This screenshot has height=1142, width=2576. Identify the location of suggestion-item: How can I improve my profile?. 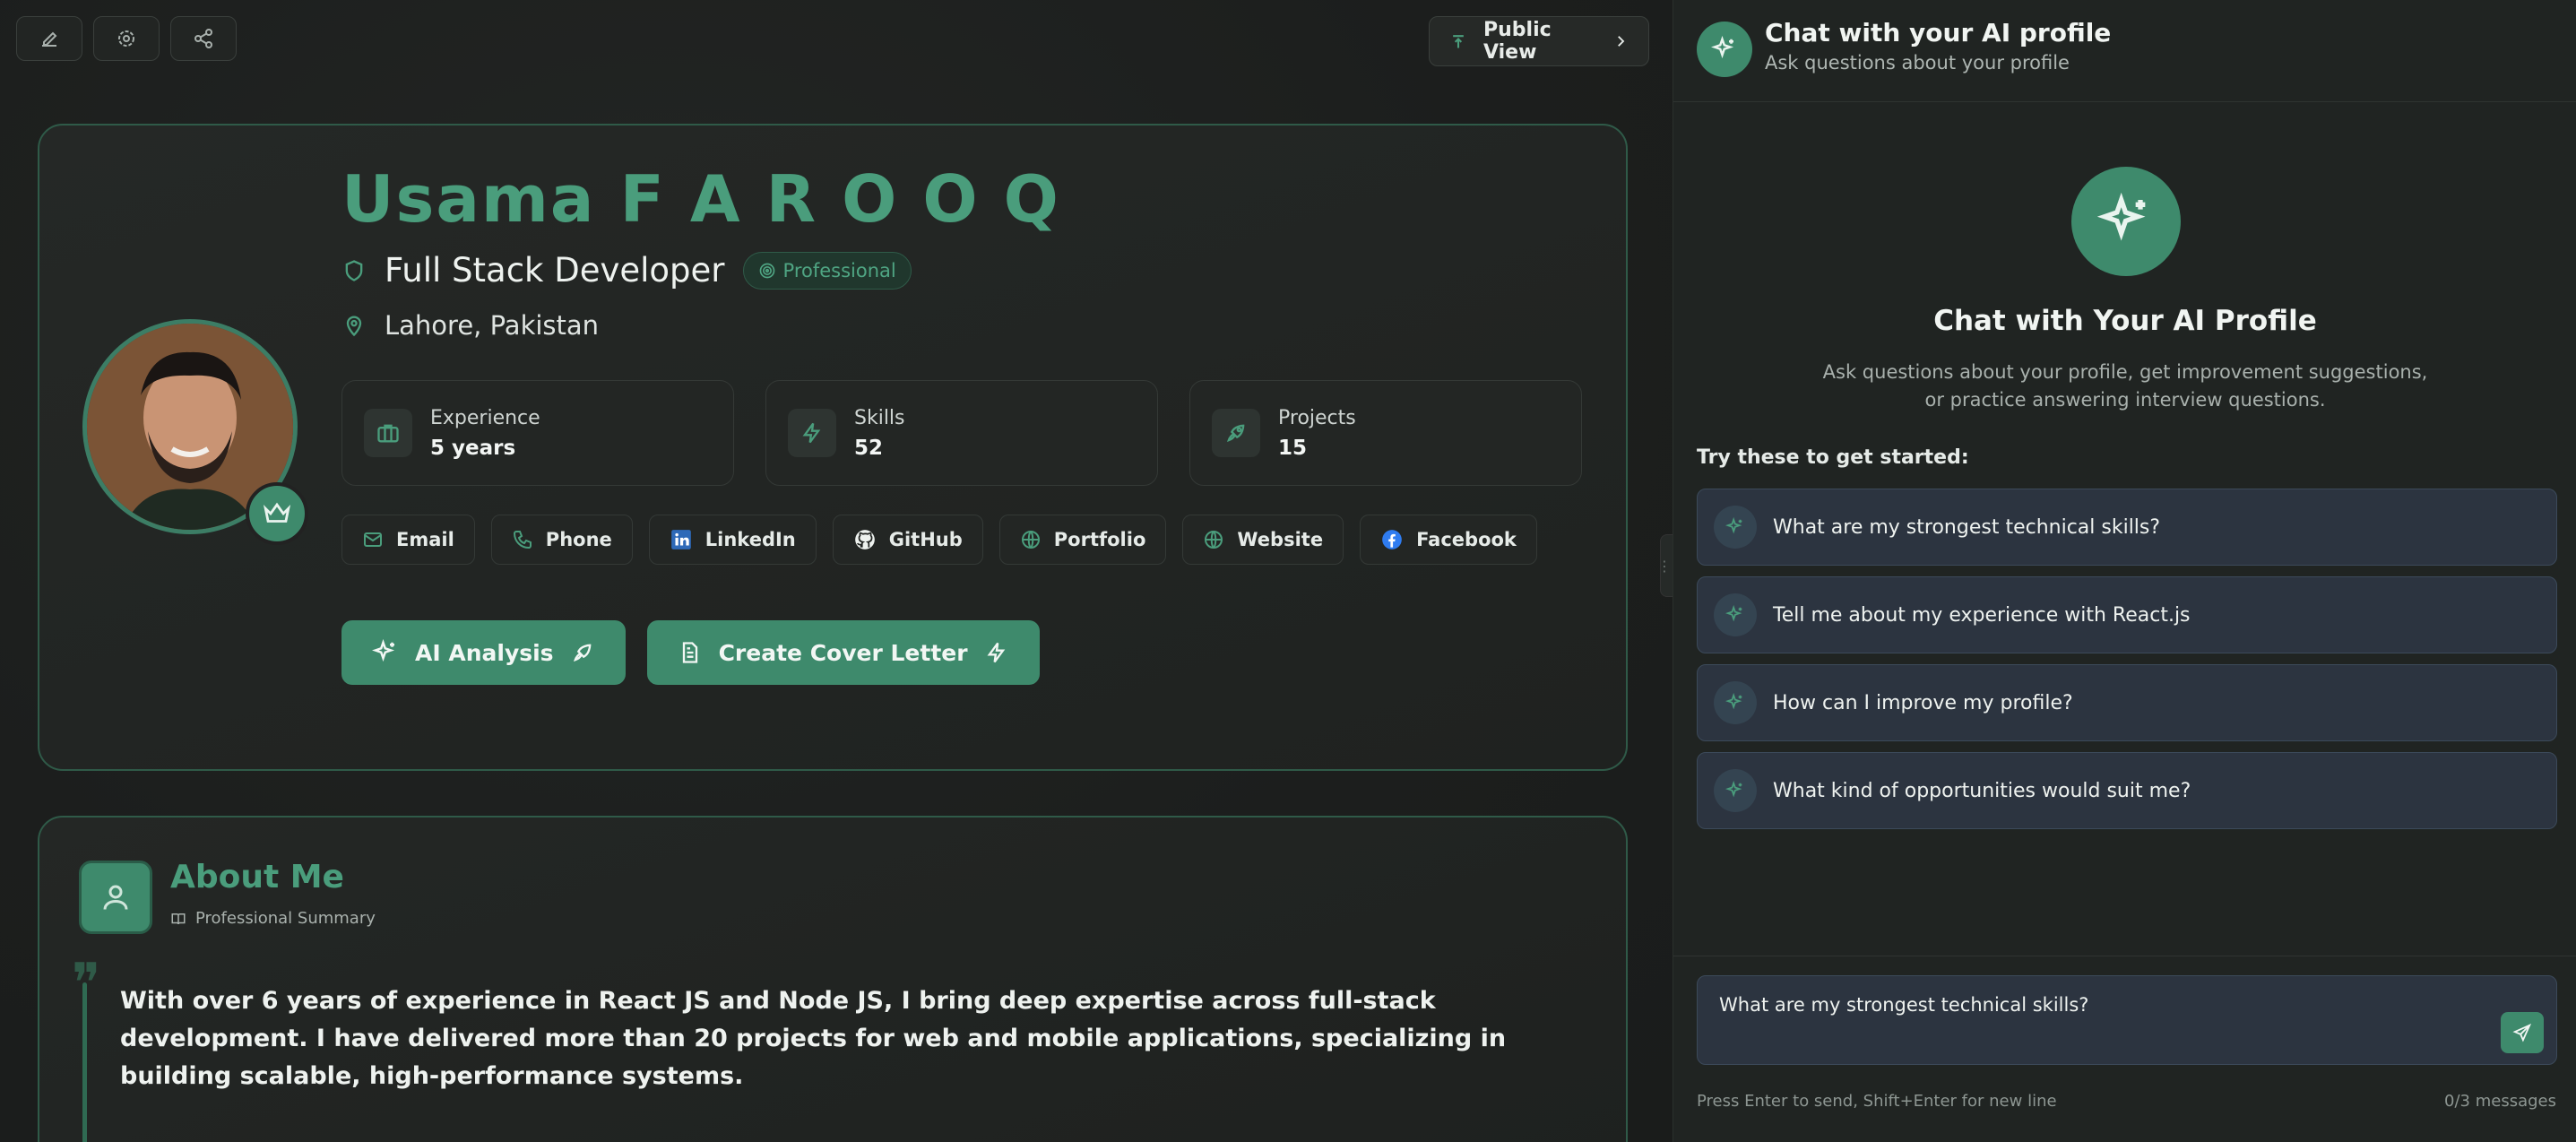
(2127, 702).